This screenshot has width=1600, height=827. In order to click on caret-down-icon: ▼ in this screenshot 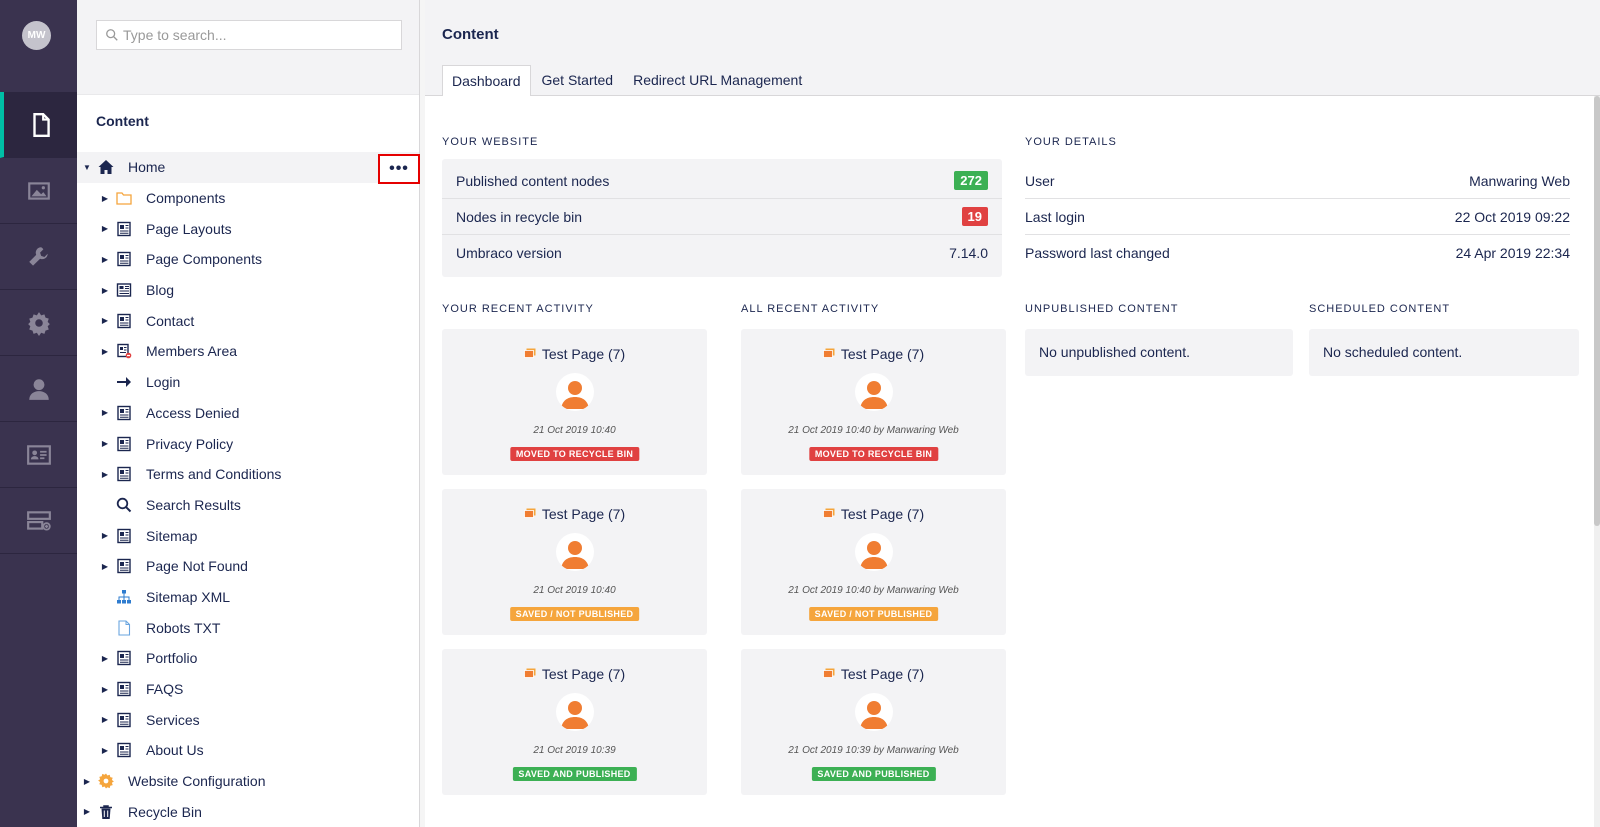, I will do `click(87, 167)`.